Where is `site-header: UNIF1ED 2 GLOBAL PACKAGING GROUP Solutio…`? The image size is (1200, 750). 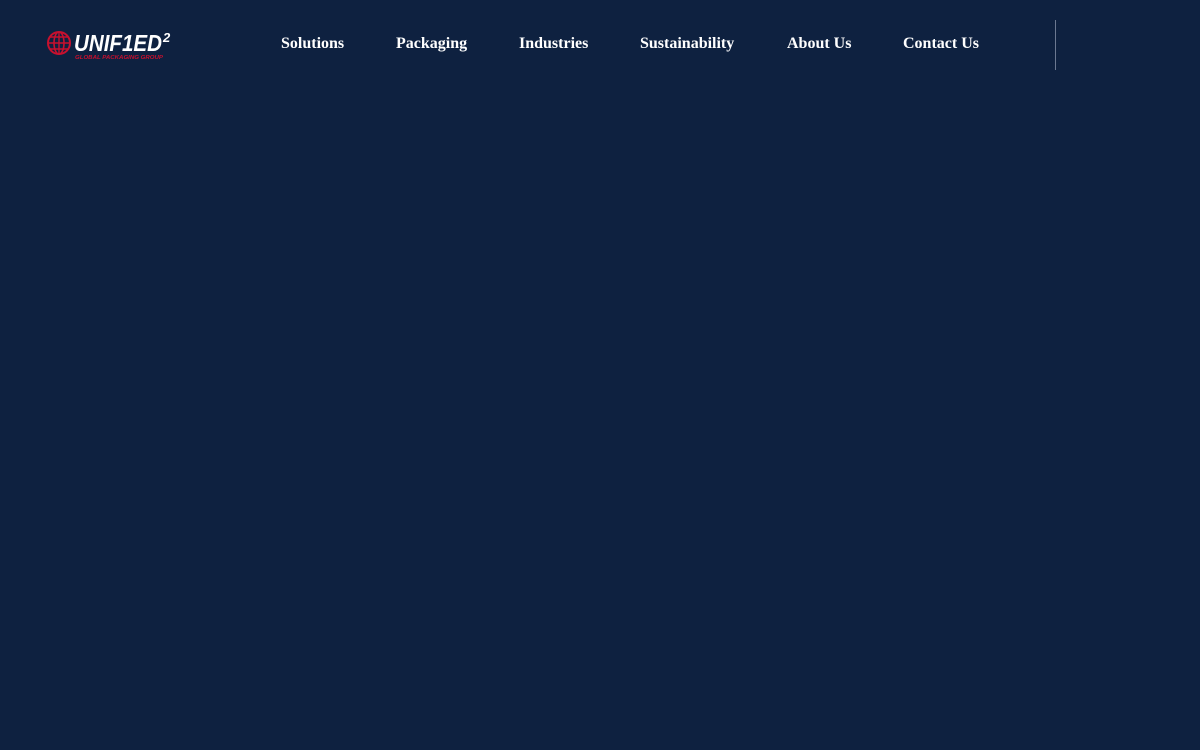
site-header: UNIF1ED 2 GLOBAL PACKAGING GROUP Solutio… is located at coordinates (600, 45).